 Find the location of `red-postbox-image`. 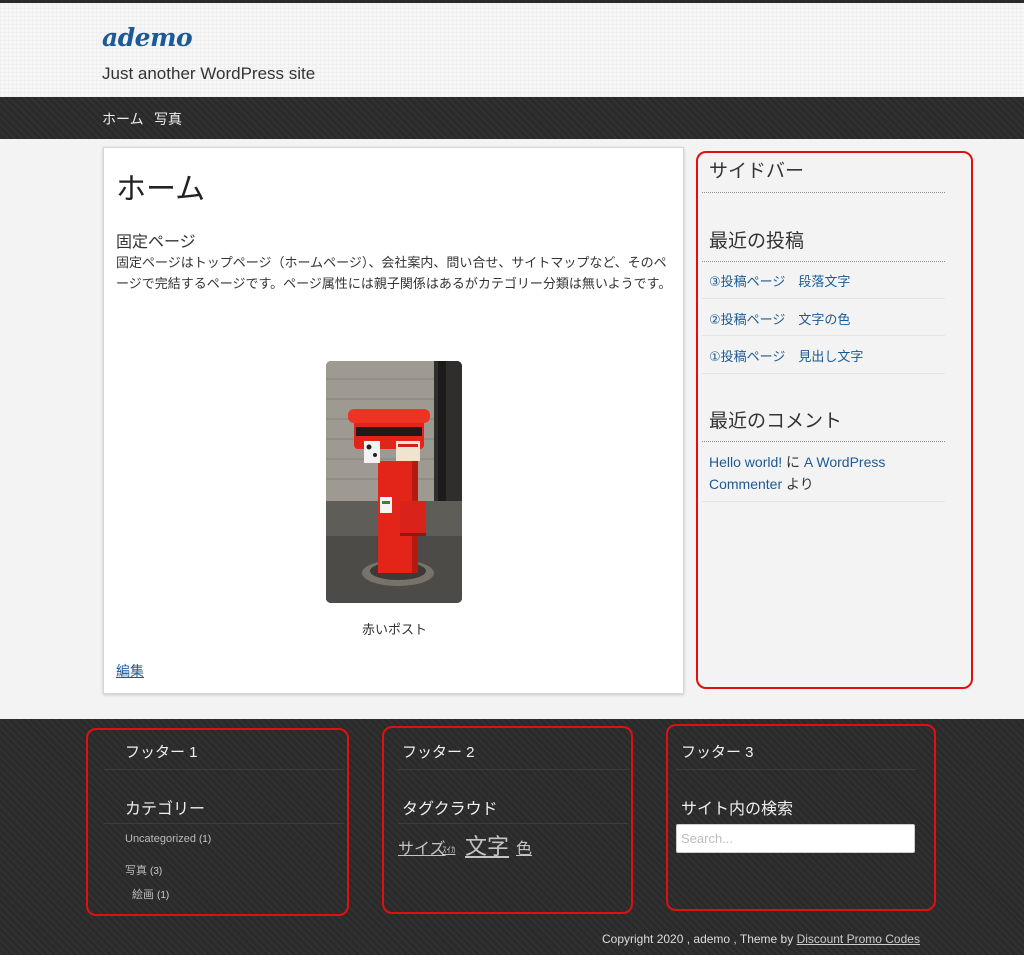

red-postbox-image is located at coordinates (394, 482).